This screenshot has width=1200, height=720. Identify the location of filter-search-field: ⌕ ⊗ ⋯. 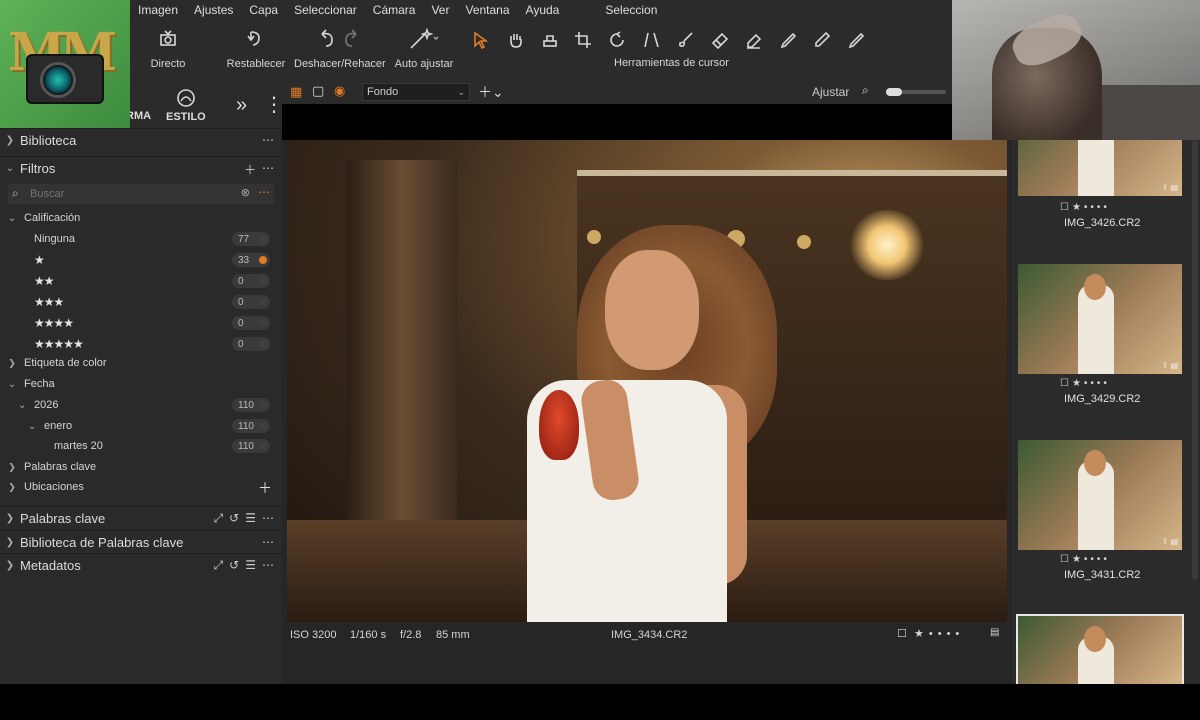
(141, 194).